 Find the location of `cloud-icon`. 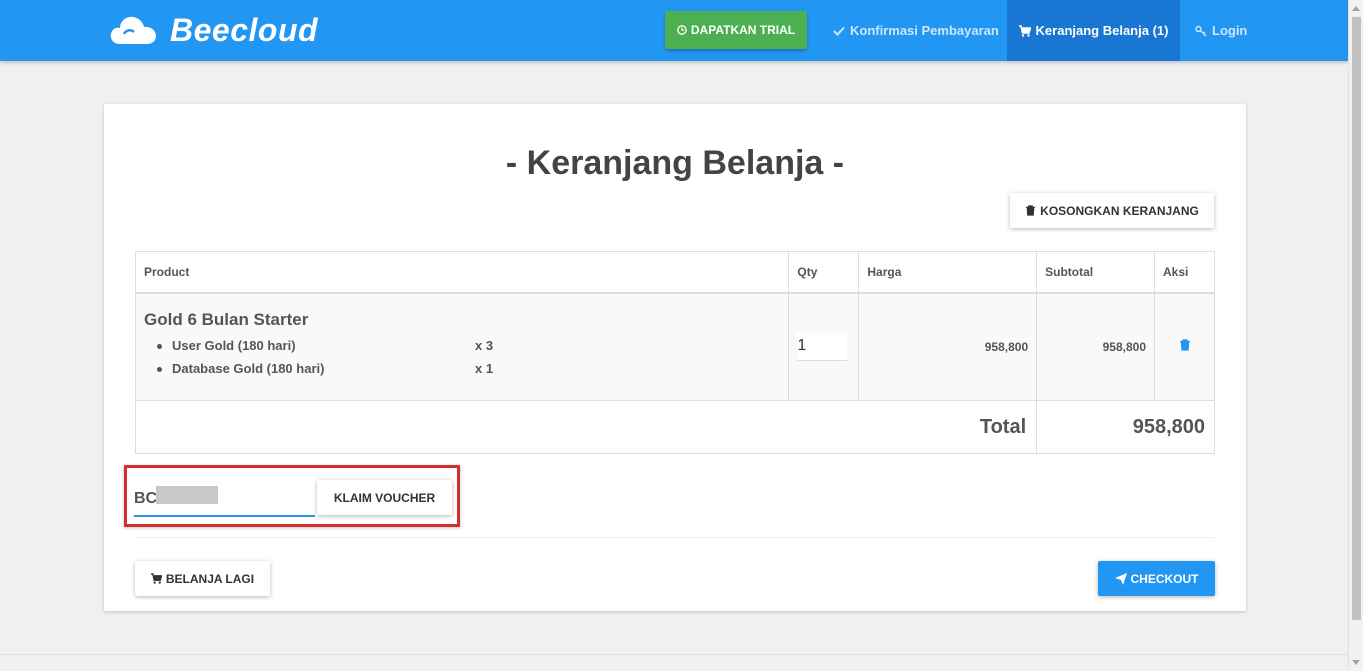

cloud-icon is located at coordinates (133, 30).